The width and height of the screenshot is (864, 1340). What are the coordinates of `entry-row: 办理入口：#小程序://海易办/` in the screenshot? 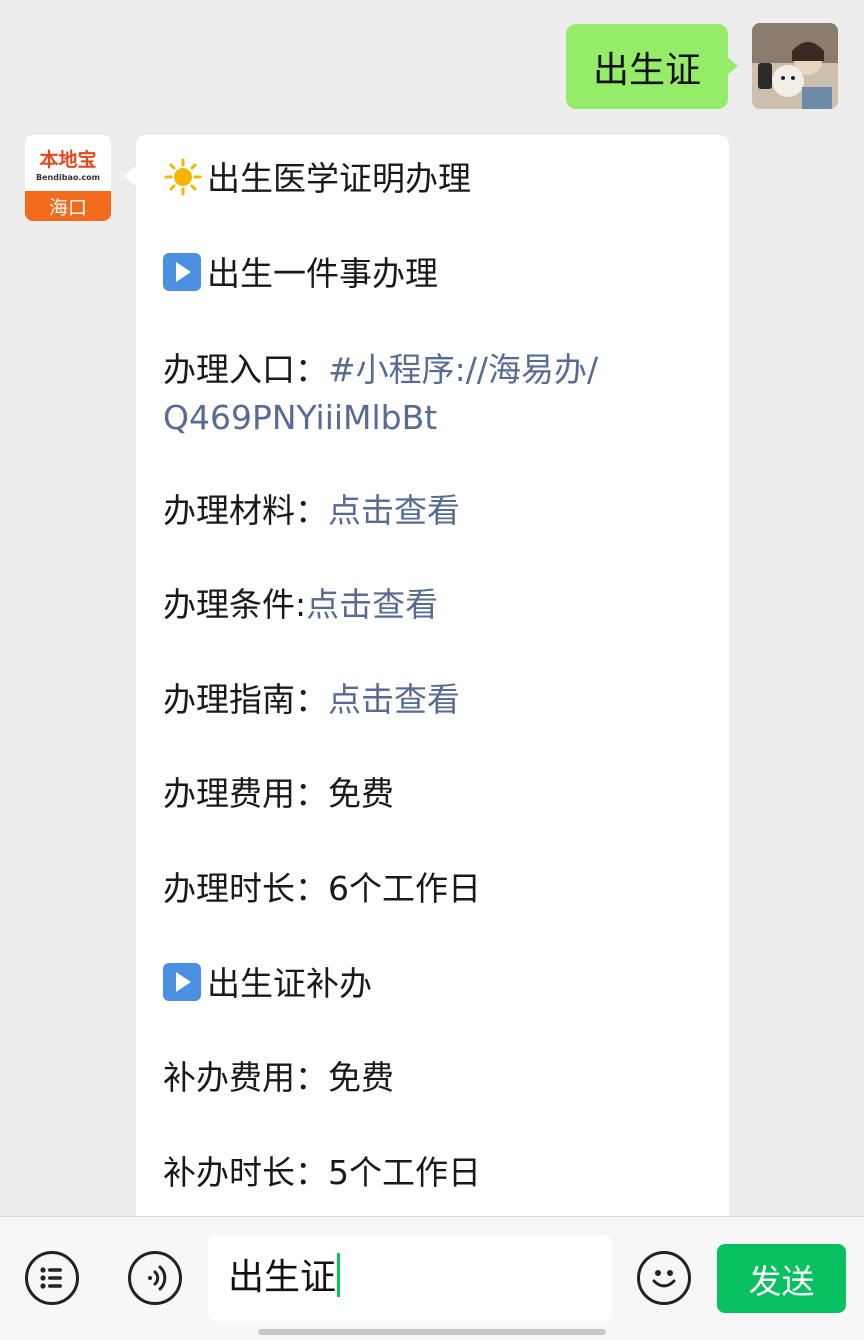 It's located at (380, 370).